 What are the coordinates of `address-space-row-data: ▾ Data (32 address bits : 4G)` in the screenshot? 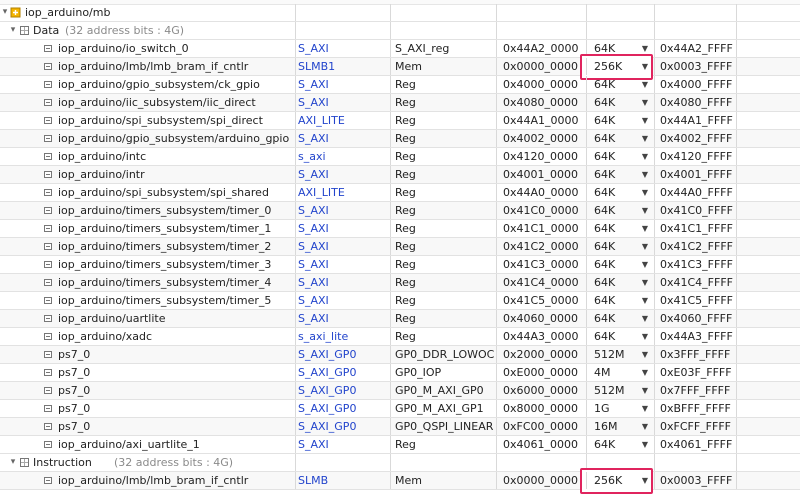 It's located at (400, 31).